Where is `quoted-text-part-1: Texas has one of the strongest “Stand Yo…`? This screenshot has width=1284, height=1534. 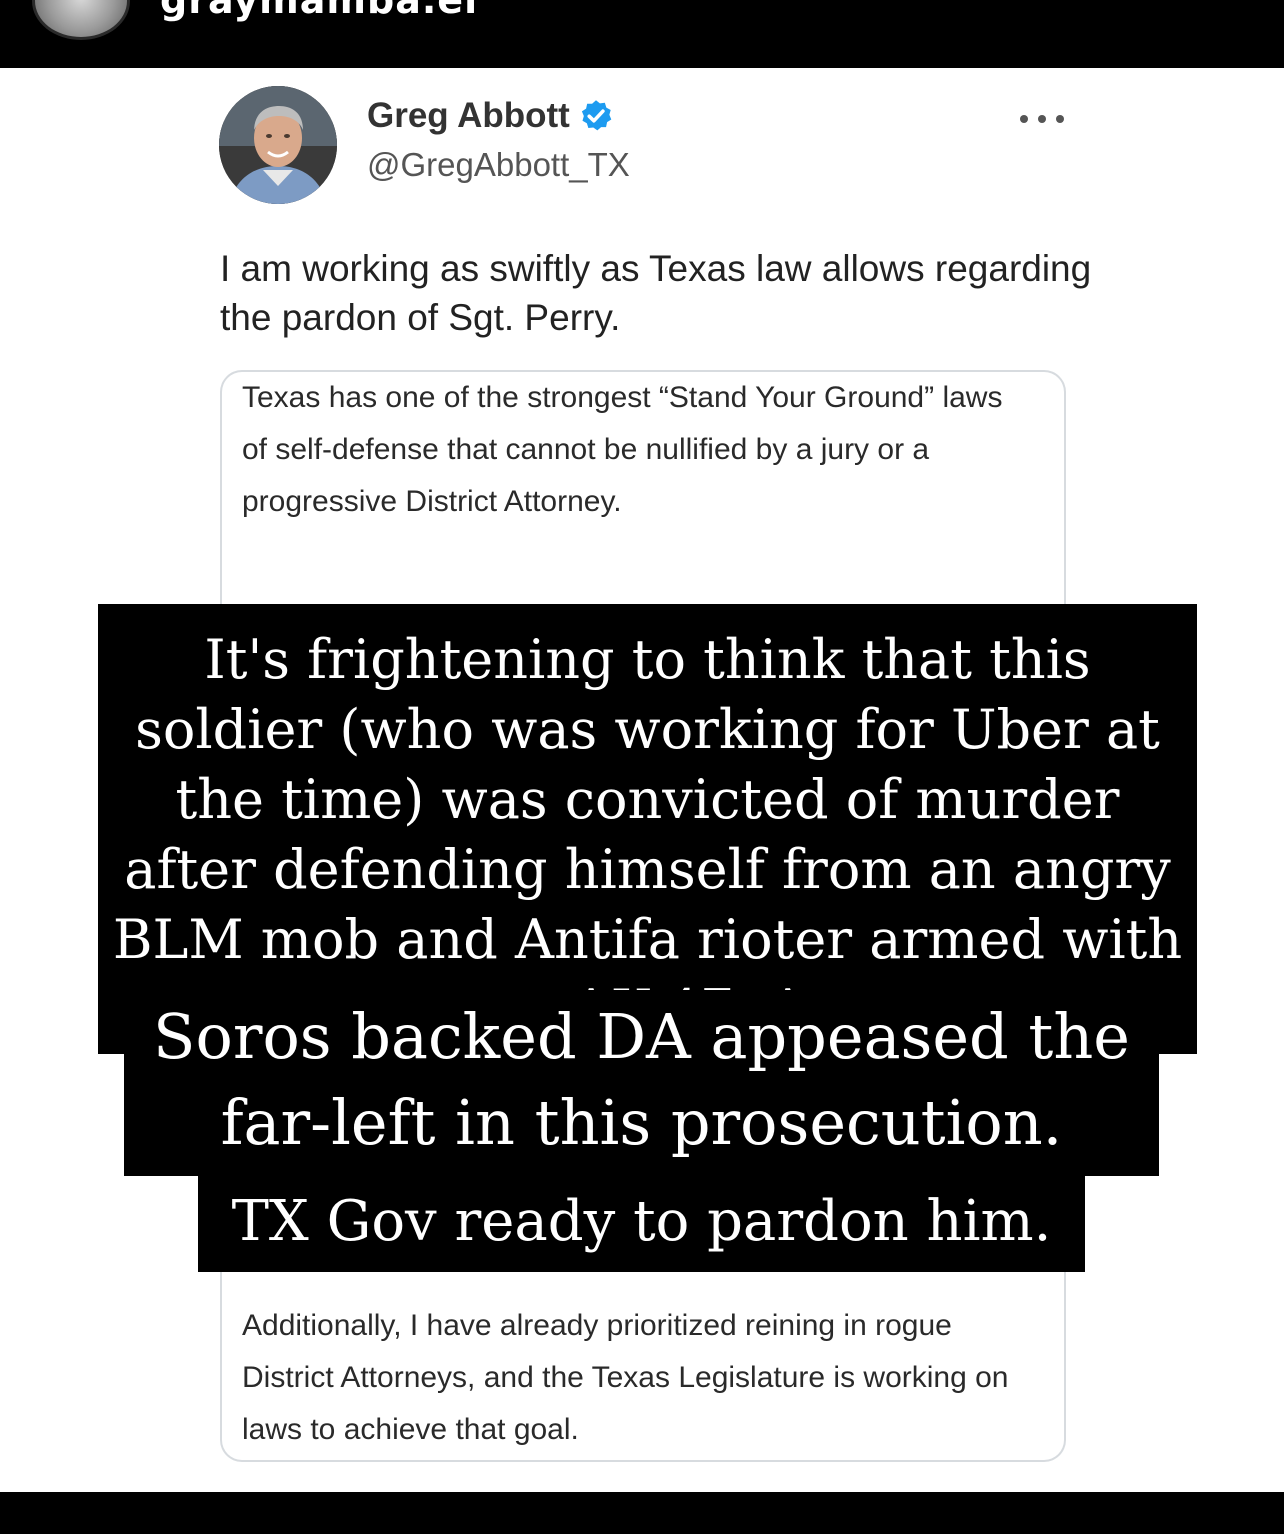 quoted-text-part-1: Texas has one of the strongest “Stand Yo… is located at coordinates (622, 449).